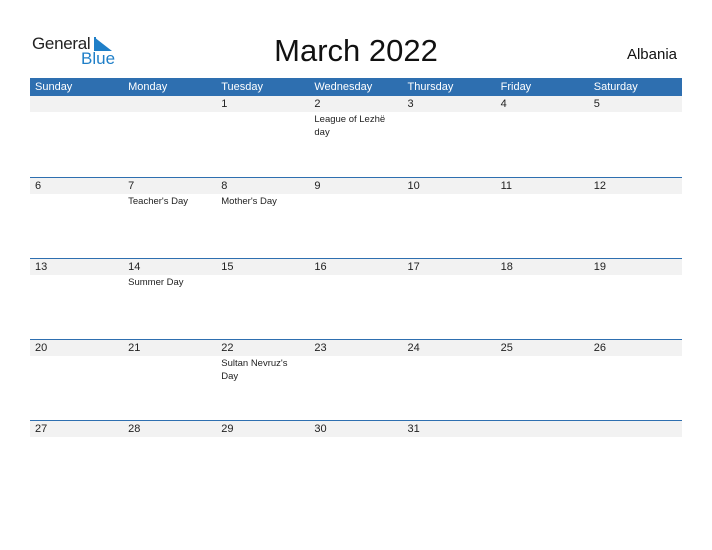 The image size is (712, 550). I want to click on day-number: 30, so click(320, 429).